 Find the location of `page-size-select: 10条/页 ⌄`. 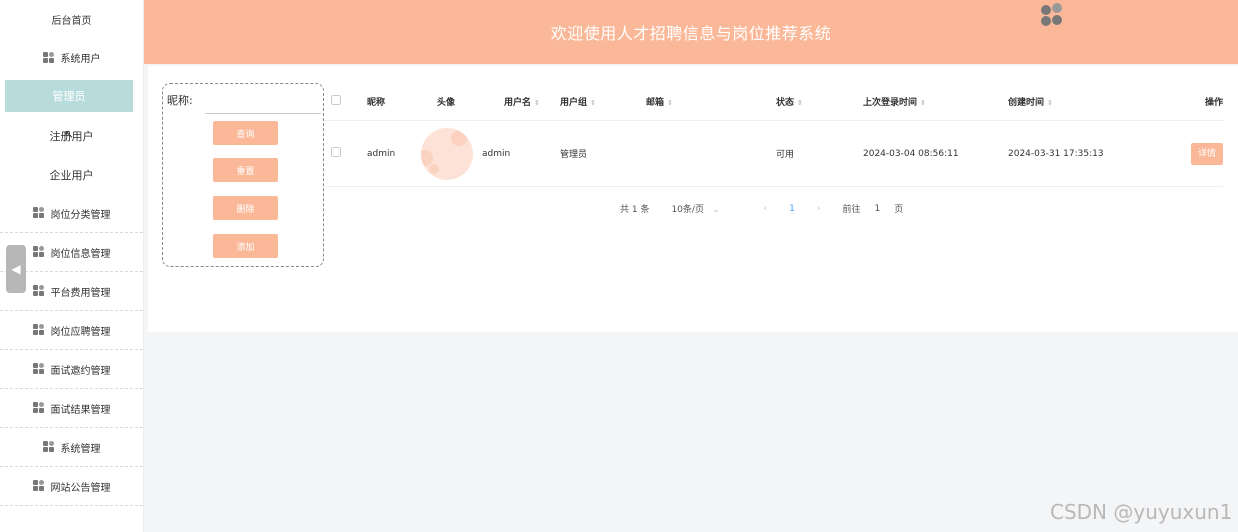

page-size-select: 10条/页 ⌄ is located at coordinates (706, 208).